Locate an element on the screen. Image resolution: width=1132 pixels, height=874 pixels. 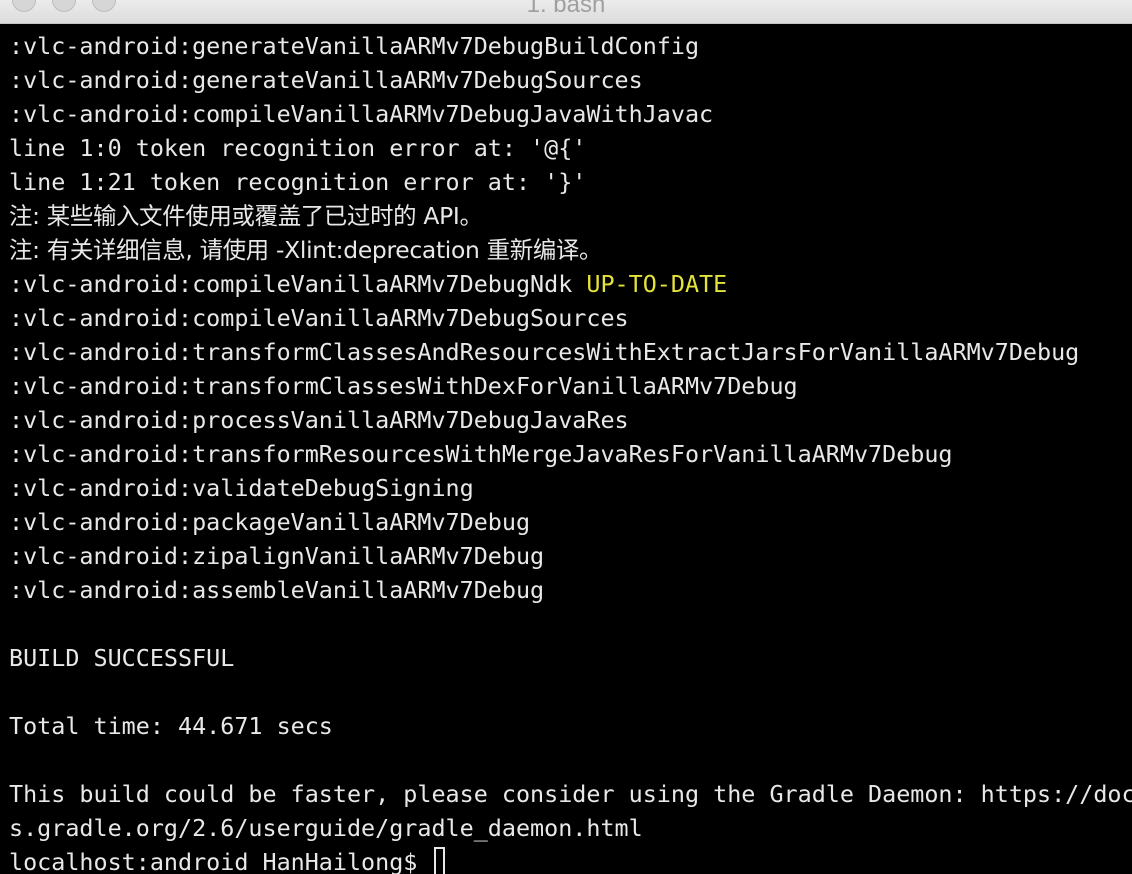
up-to-date-label: UP-TO-DATE is located at coordinates (657, 284).